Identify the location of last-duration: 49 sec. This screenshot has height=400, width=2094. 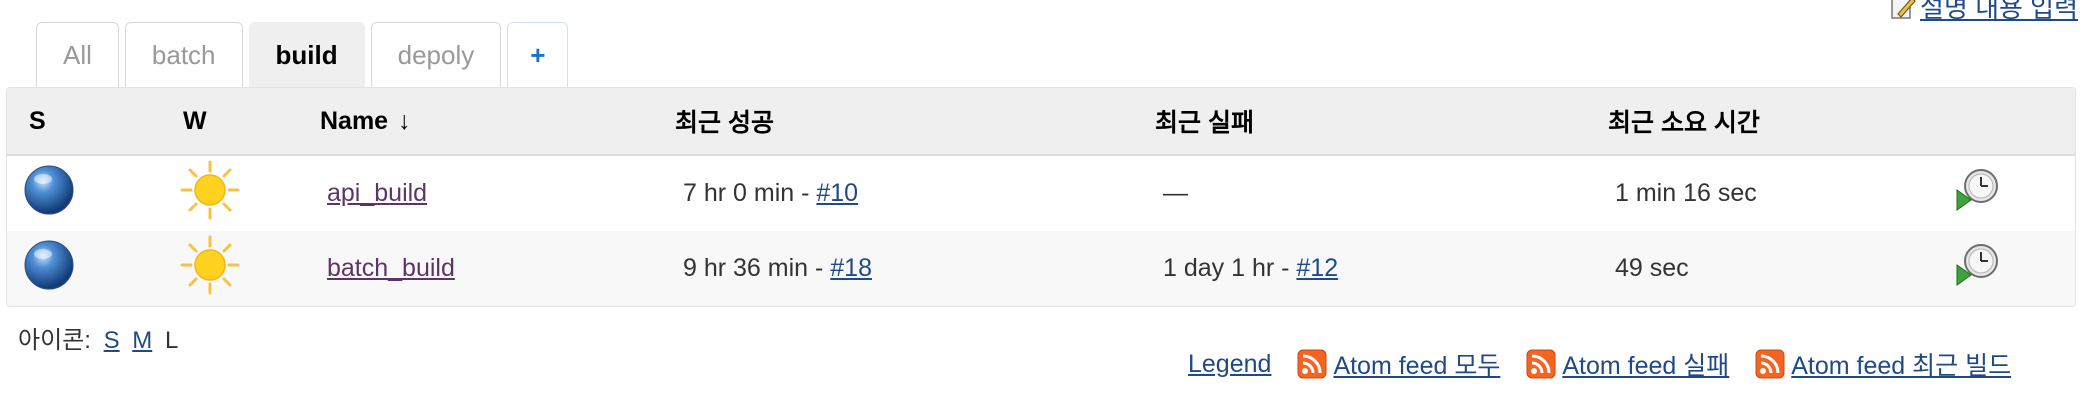
(1652, 268).